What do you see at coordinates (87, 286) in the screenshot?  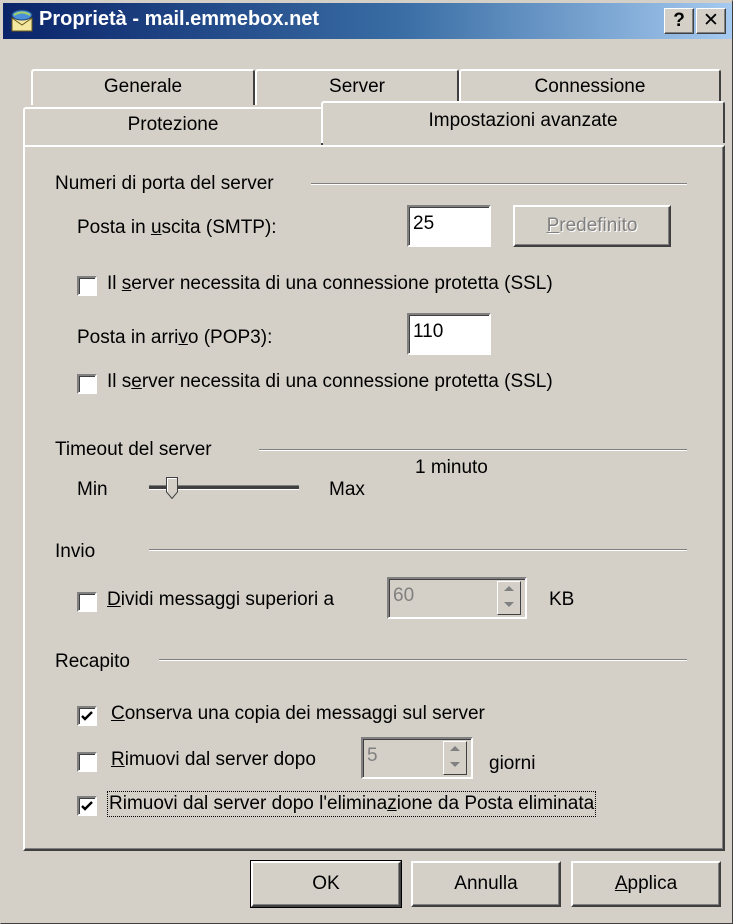 I see `smtp-ssl-checkbox` at bounding box center [87, 286].